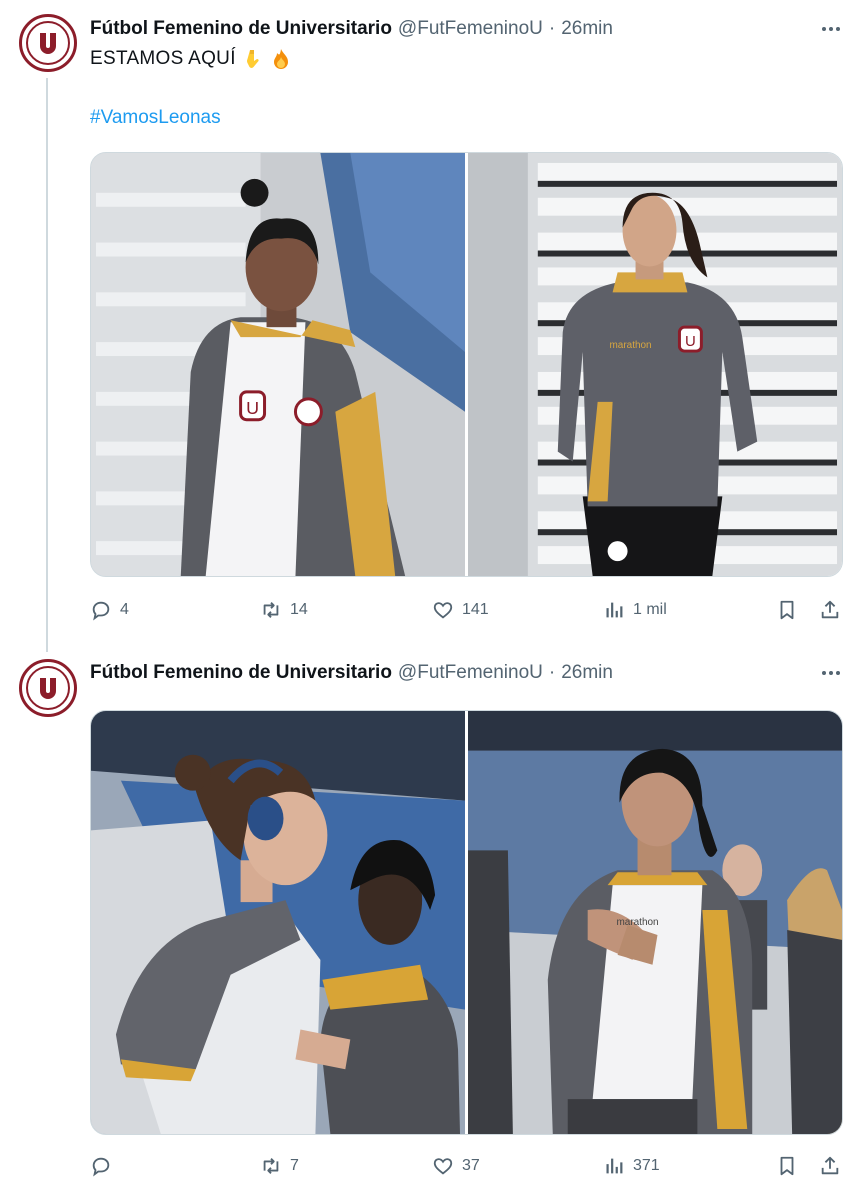  Describe the element at coordinates (475, 609) in the screenshot. I see `like-count: 141` at that location.